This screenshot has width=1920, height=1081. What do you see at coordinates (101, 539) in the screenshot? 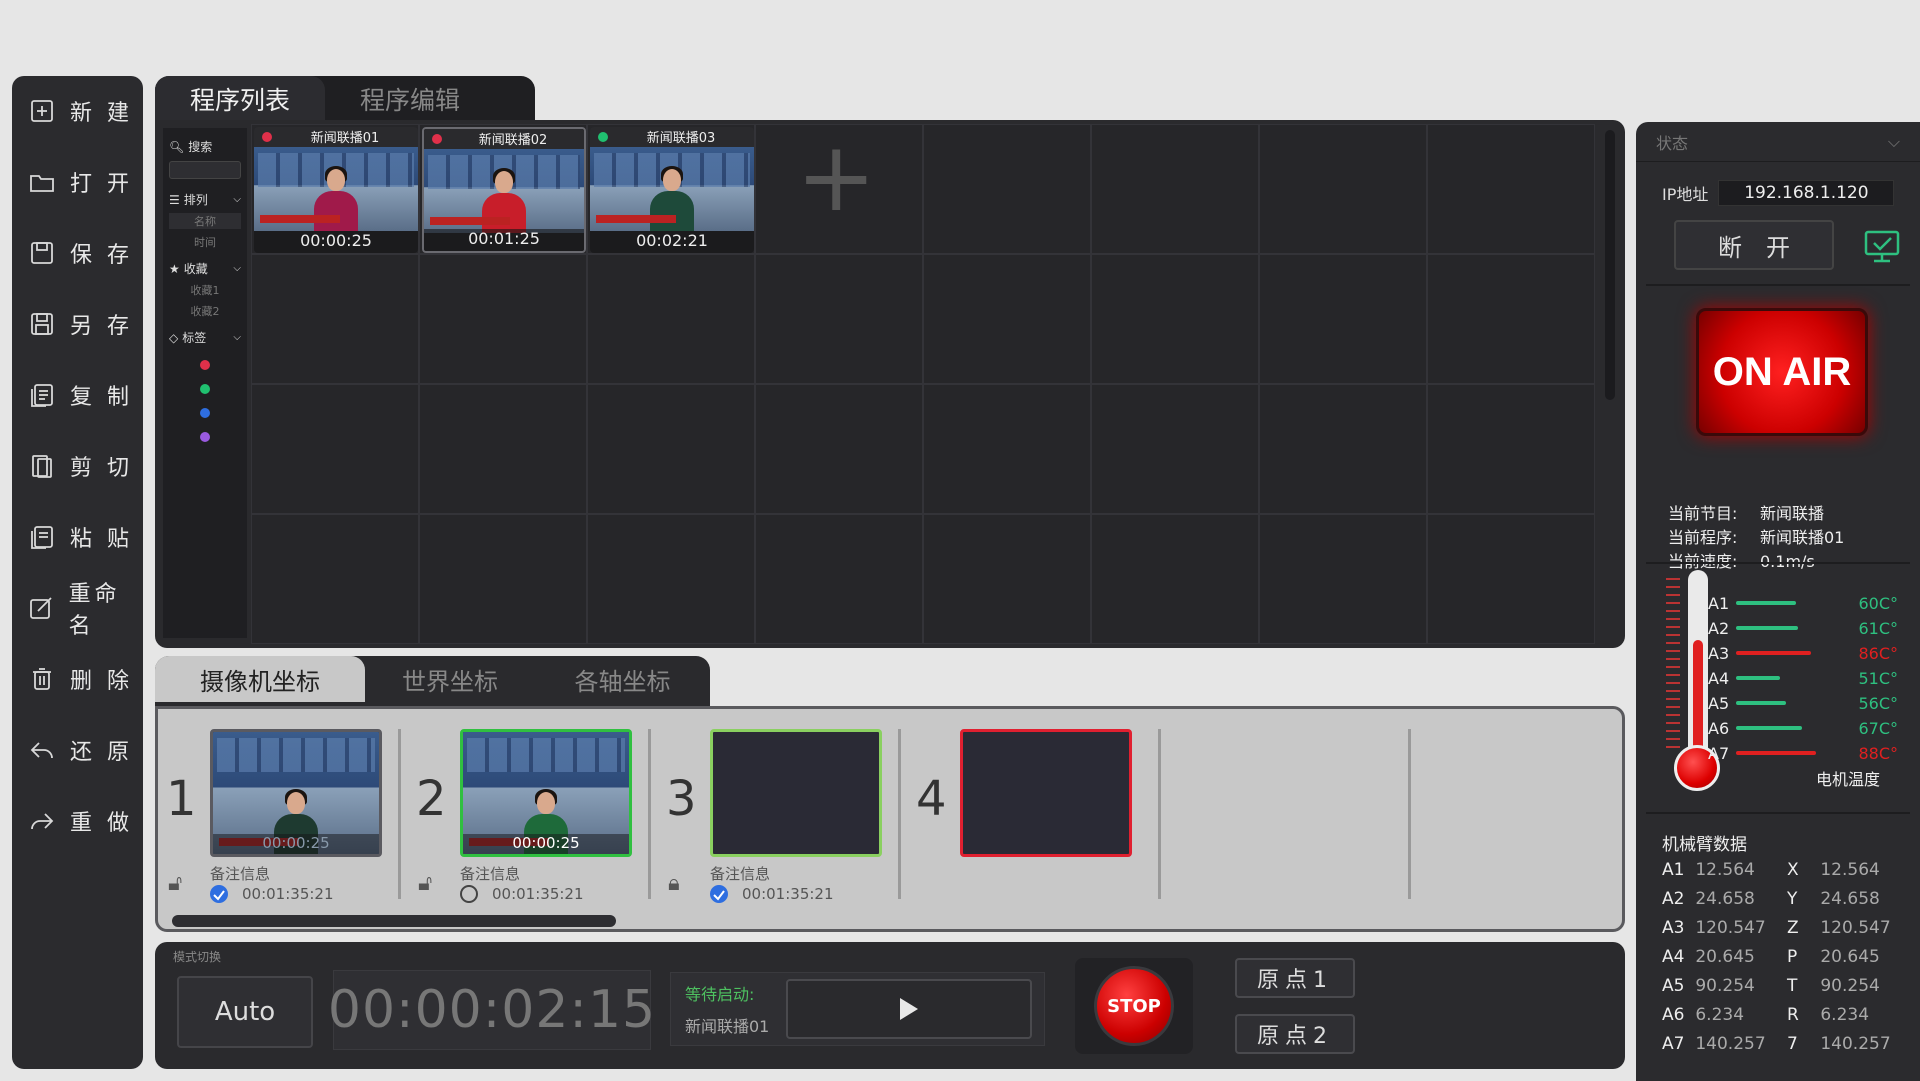
I see `toolbar-button-label: 粘 贴` at bounding box center [101, 539].